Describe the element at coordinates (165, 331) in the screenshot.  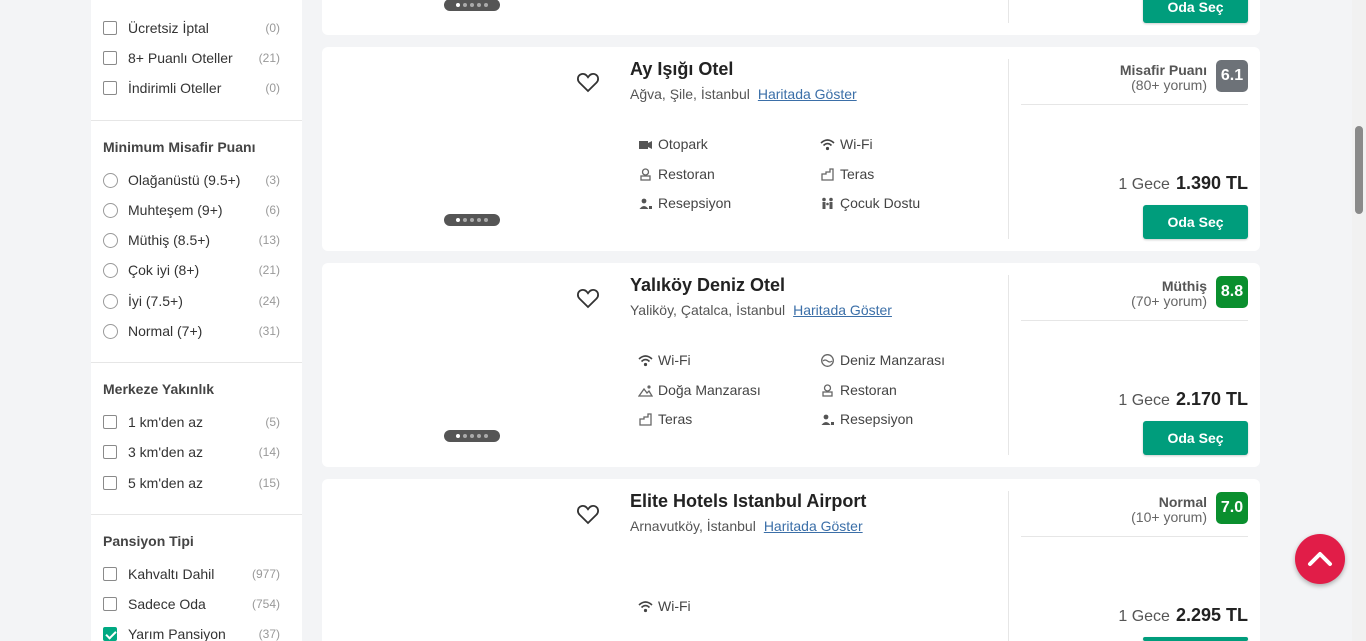
I see `filter-label: Normal (7+)` at that location.